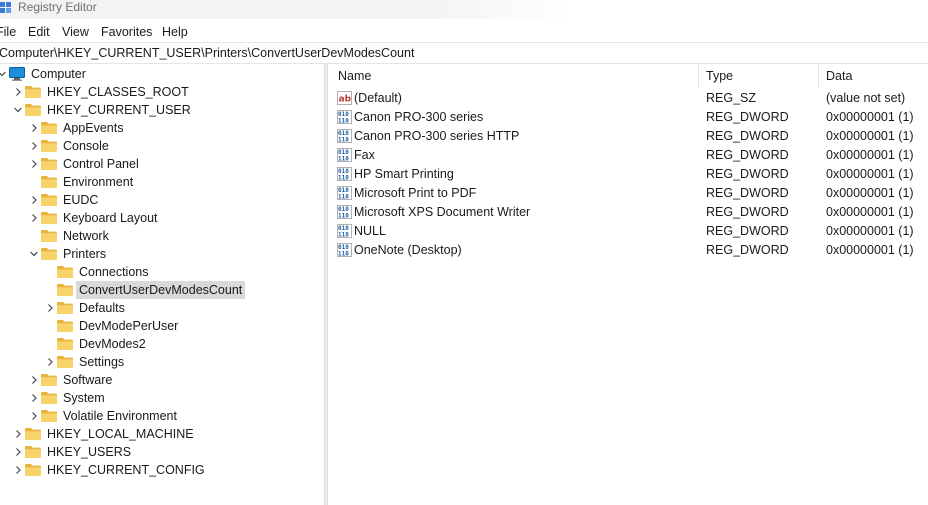 This screenshot has height=505, width=928. I want to click on value-name: Canon PRO-300 series, so click(419, 117).